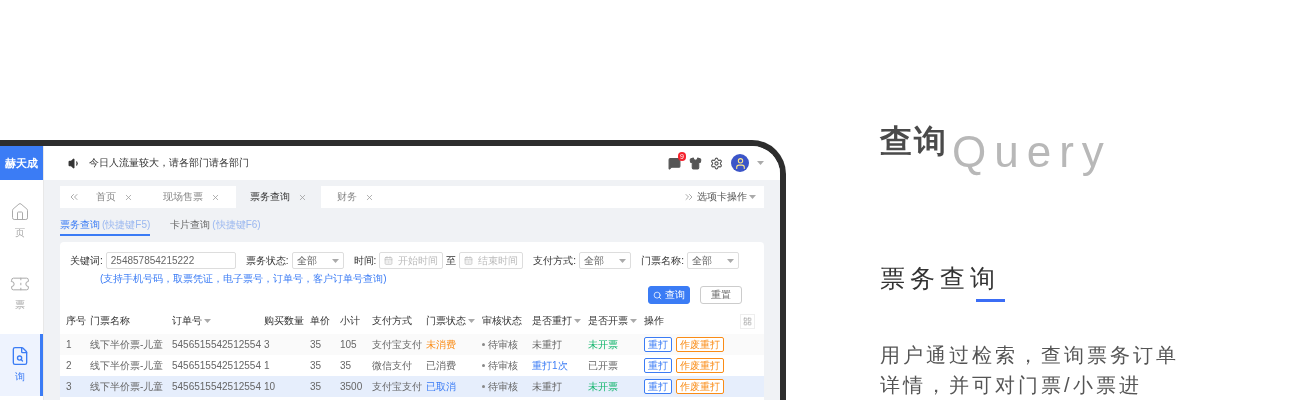 The height and width of the screenshot is (400, 1300). What do you see at coordinates (69, 344) in the screenshot?
I see `table-cell-text: 1` at bounding box center [69, 344].